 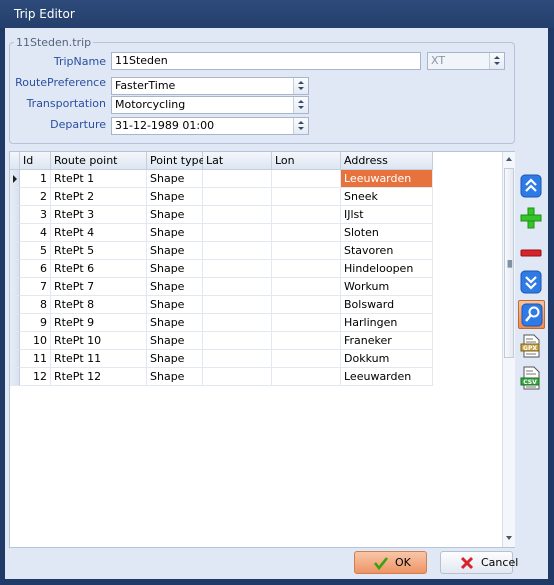 What do you see at coordinates (387, 323) in the screenshot?
I see `cell-address: Harlingen` at bounding box center [387, 323].